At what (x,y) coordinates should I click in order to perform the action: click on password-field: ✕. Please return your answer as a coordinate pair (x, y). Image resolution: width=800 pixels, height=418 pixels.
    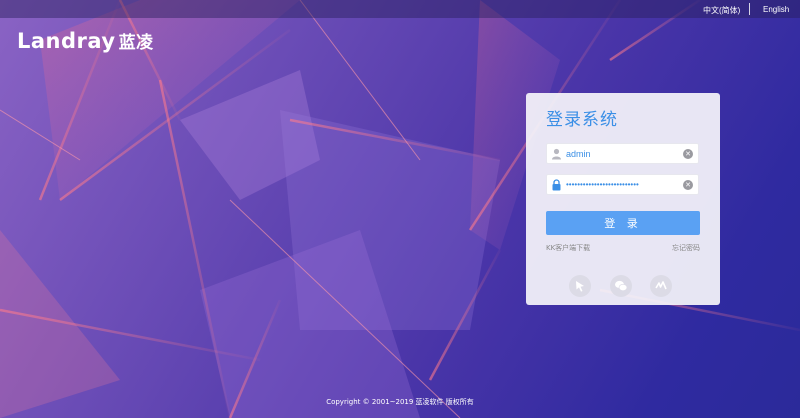
    Looking at the image, I should click on (622, 184).